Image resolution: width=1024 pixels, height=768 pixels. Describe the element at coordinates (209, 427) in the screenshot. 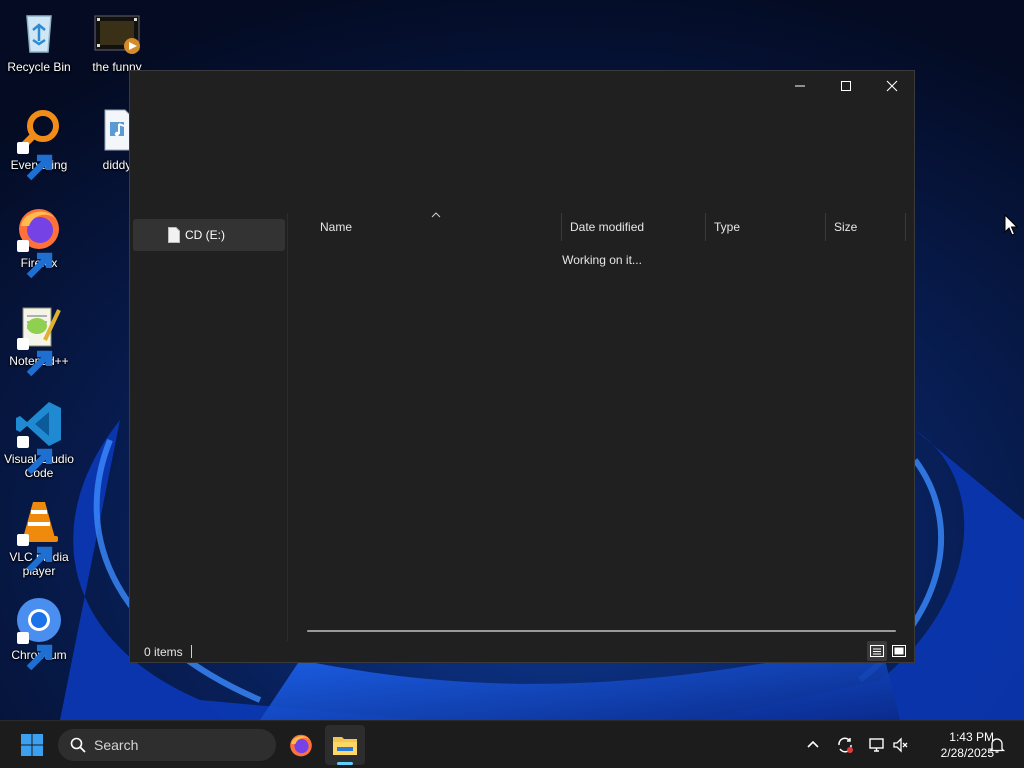

I see `navigation-pane: CD (E:)` at that location.